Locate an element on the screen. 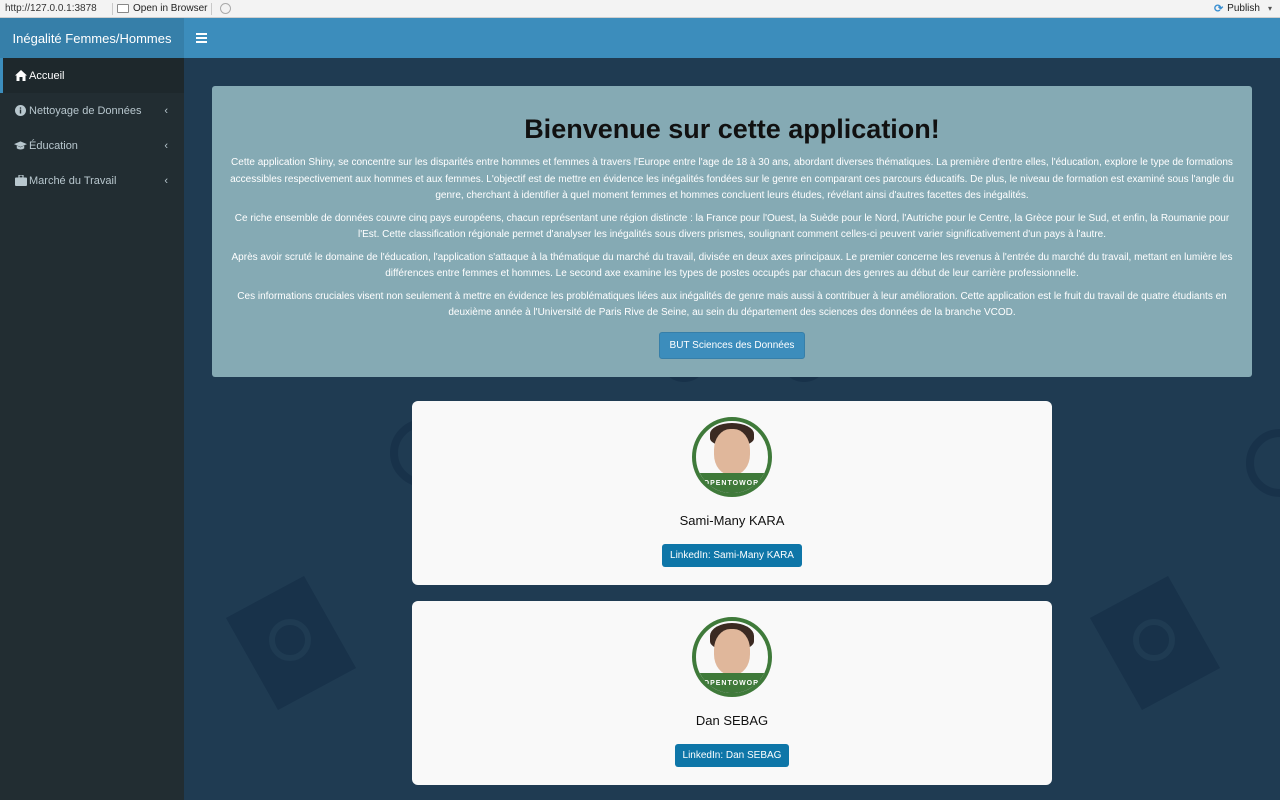 The height and width of the screenshot is (800, 1280). linkedin-button: LinkedIn: Dan SEBAG is located at coordinates (732, 755).